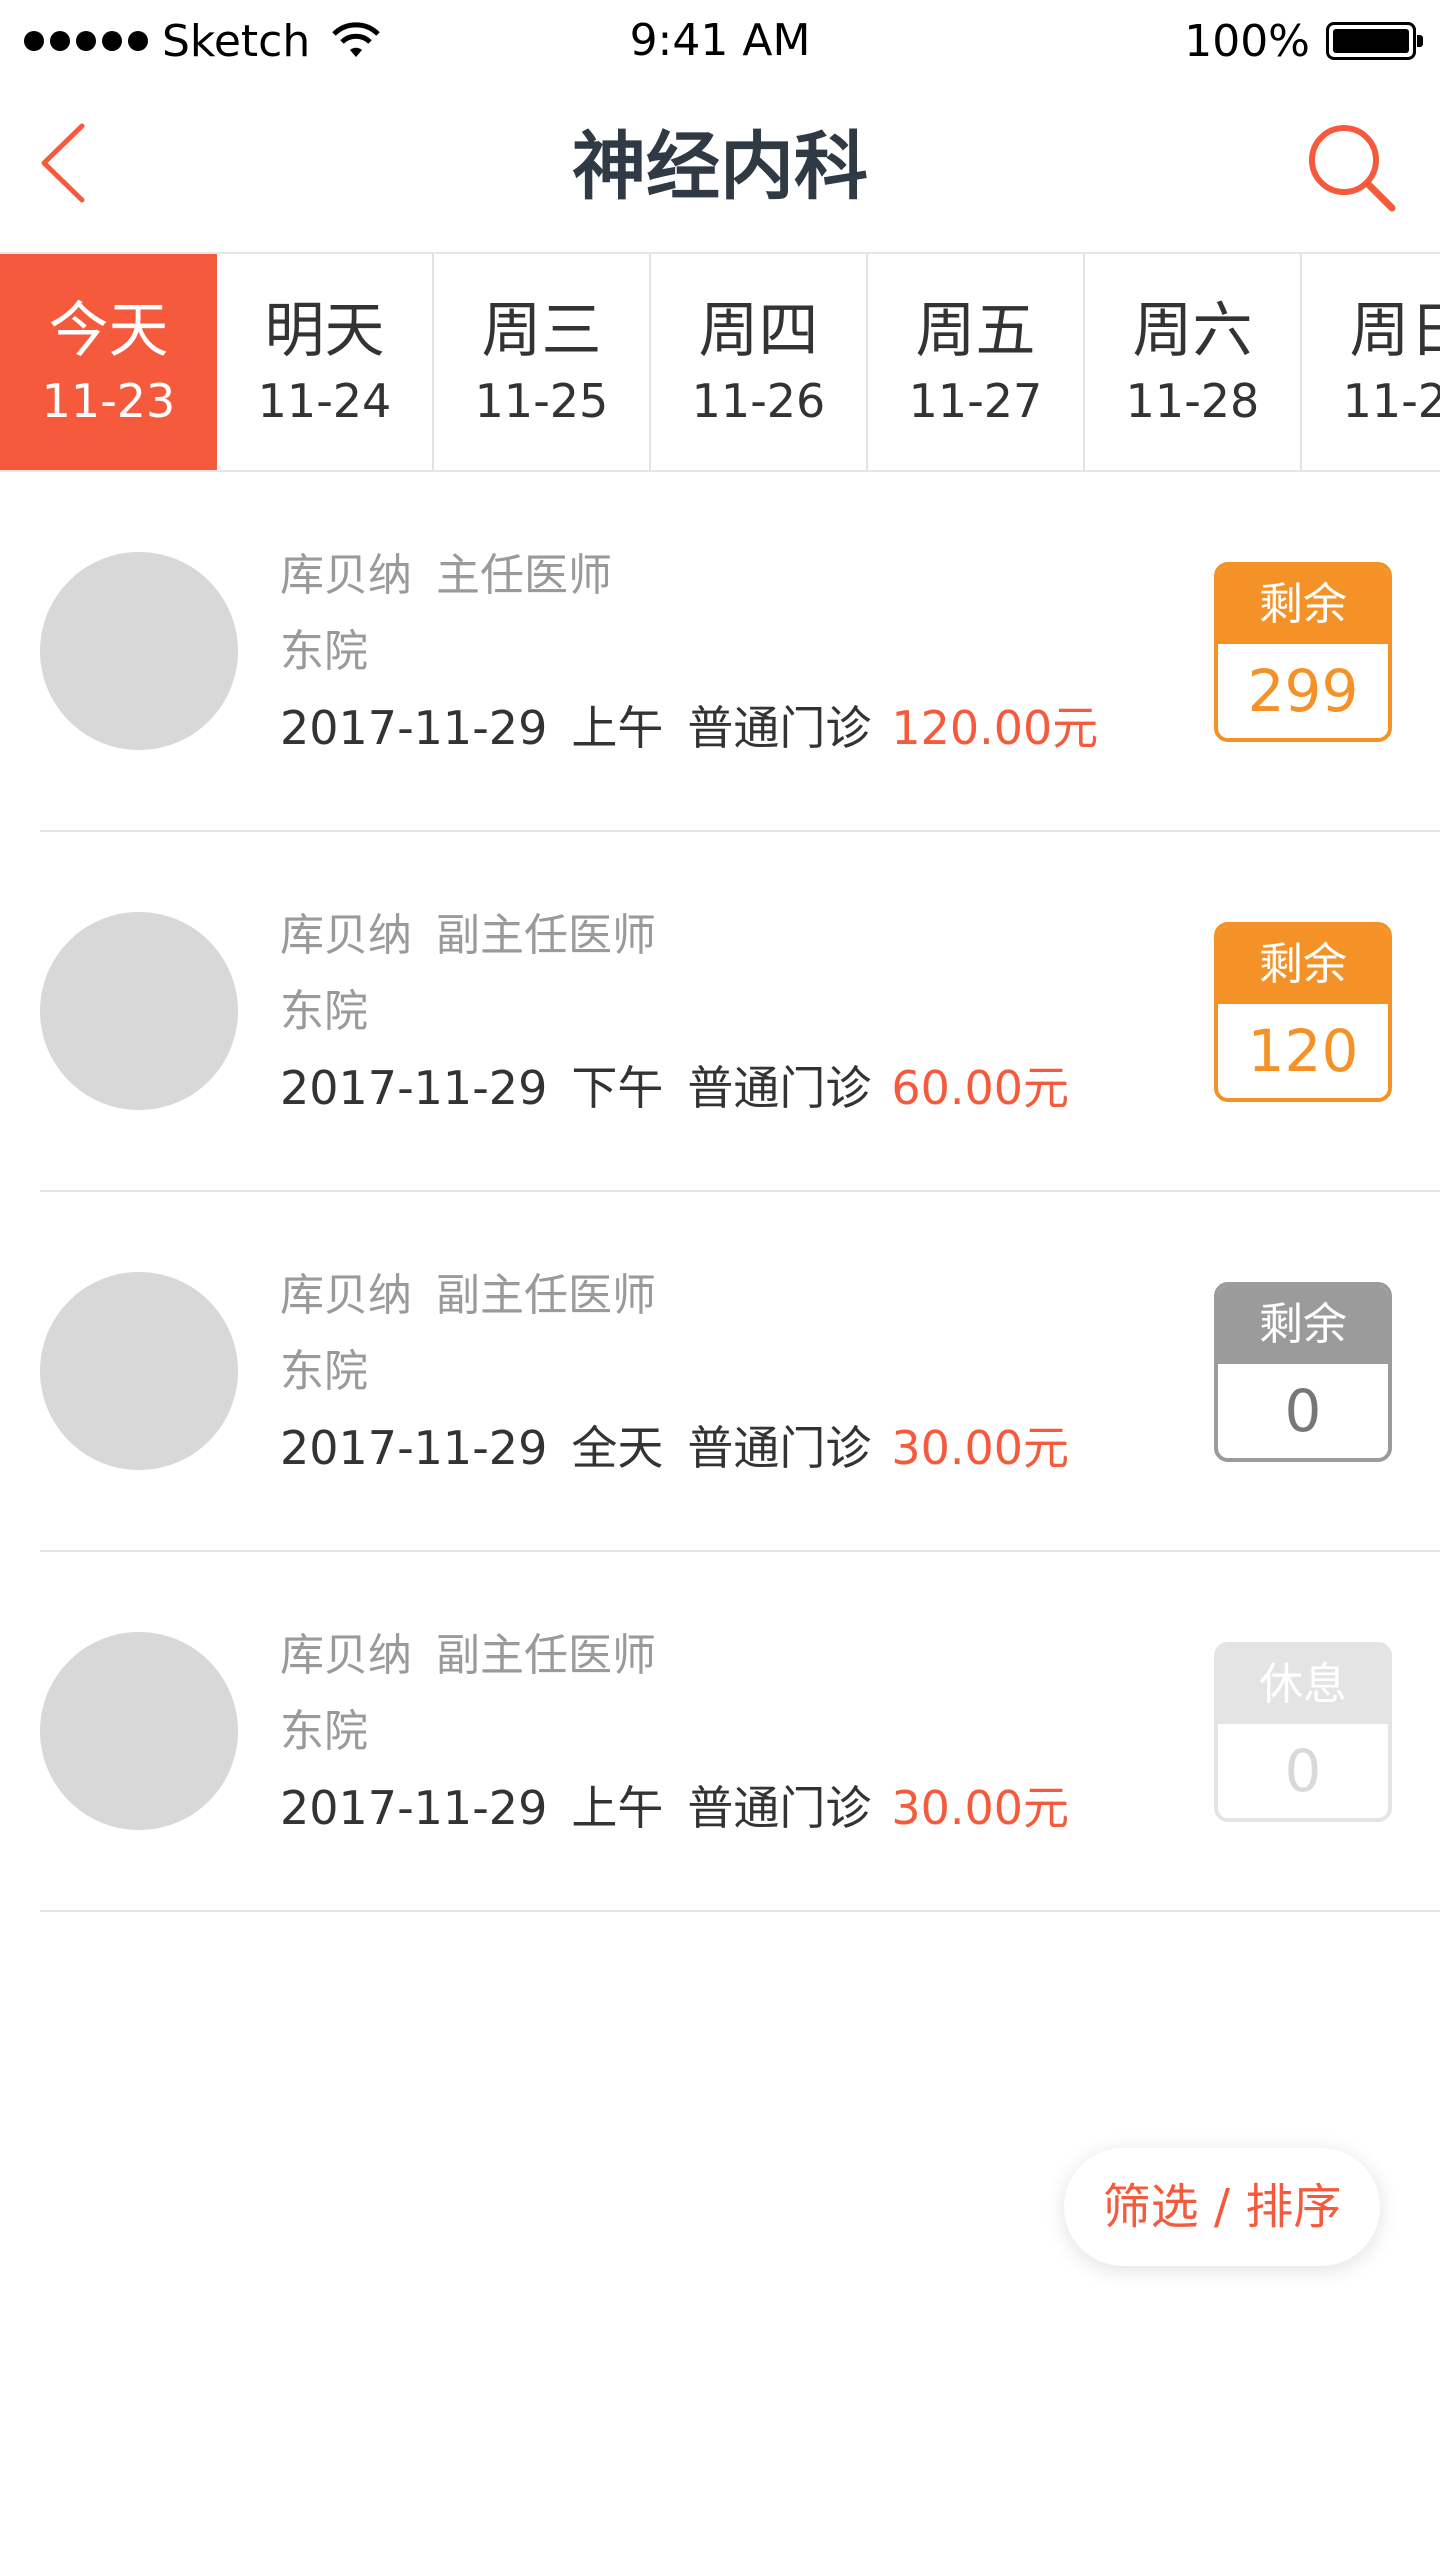  What do you see at coordinates (617, 1088) in the screenshot?
I see `schedule-period: 下午` at bounding box center [617, 1088].